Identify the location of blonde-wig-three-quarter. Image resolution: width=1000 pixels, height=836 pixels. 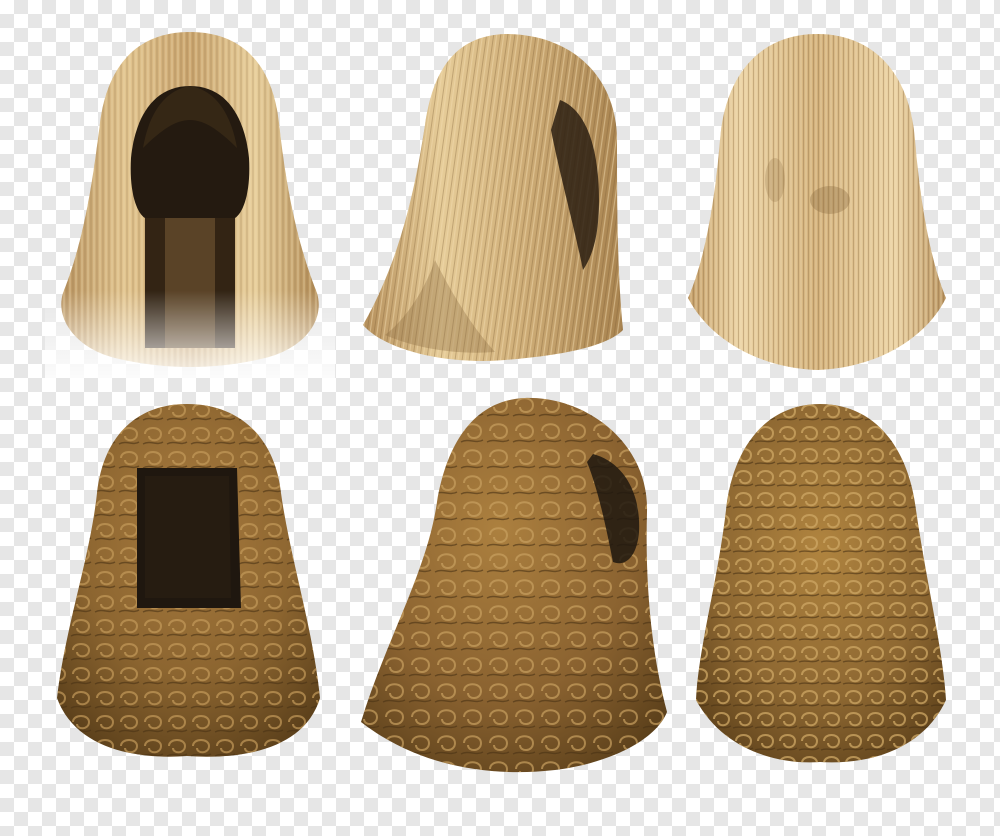
(497, 202).